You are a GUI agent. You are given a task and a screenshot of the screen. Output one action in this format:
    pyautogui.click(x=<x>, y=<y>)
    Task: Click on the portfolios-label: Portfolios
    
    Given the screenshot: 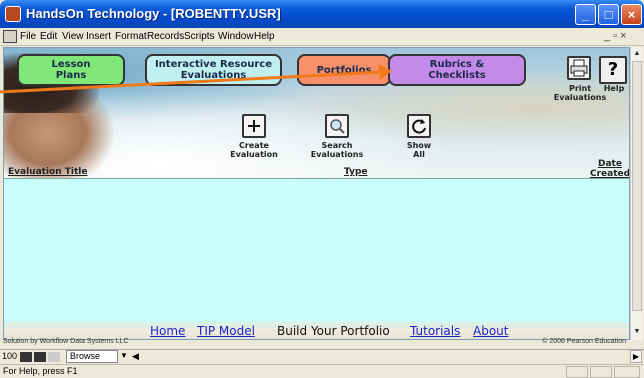 What is the action you would take?
    pyautogui.click(x=344, y=70)
    